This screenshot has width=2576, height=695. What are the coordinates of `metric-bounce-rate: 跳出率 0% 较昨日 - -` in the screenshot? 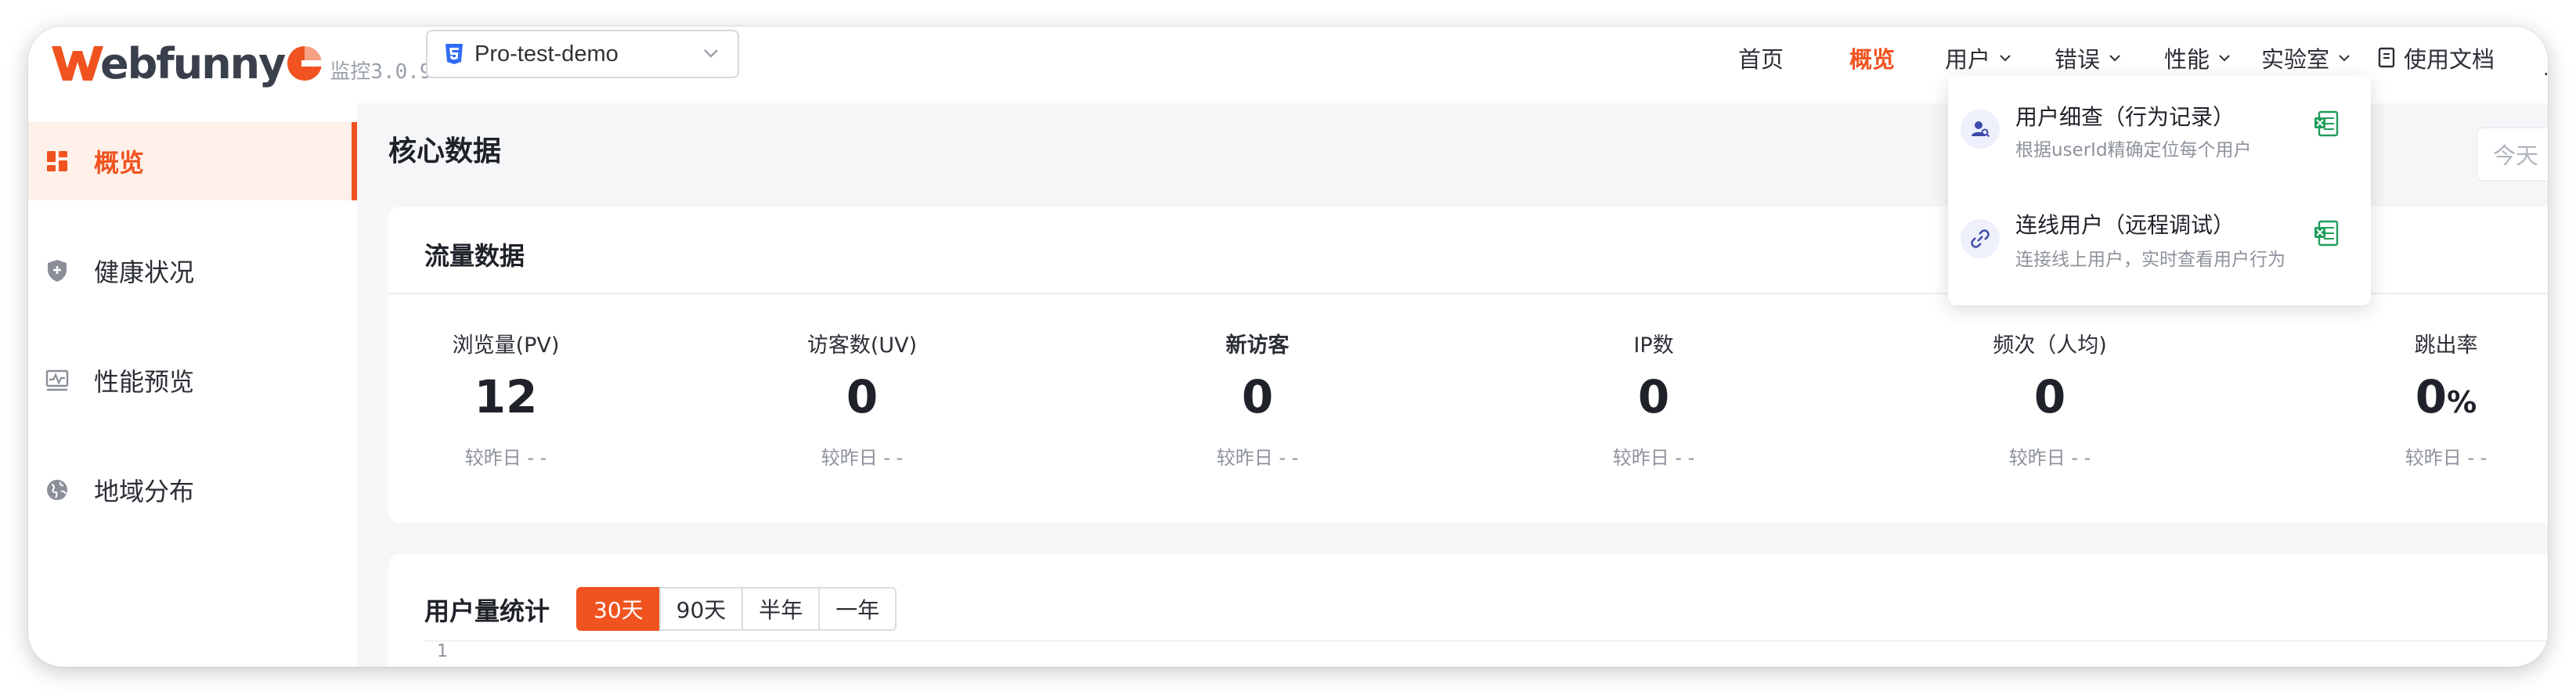 It's located at (2439, 399).